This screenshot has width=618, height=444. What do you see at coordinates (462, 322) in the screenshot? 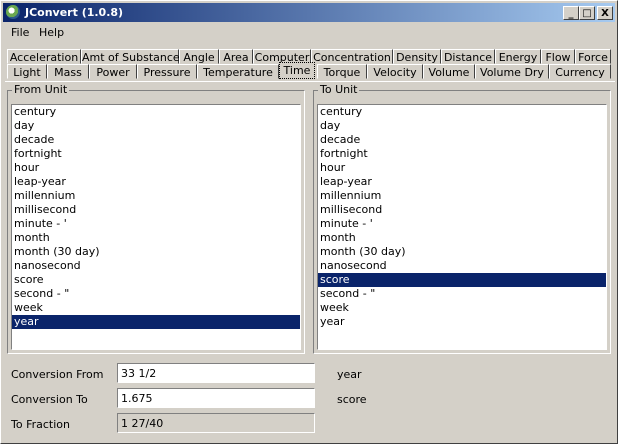
I see `to-unit-list-item: year` at bounding box center [462, 322].